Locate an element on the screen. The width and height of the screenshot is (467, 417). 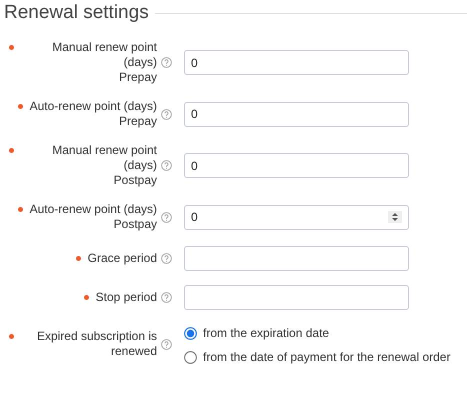
radio-label: from the date of payment for the renewal order is located at coordinates (326, 357).